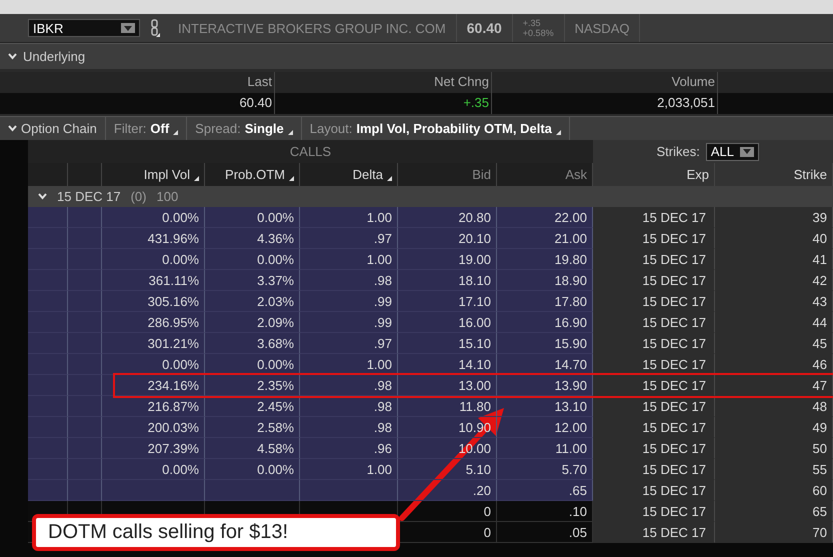 The image size is (833, 557). I want to click on strikes-label: Strikes:, so click(678, 151).